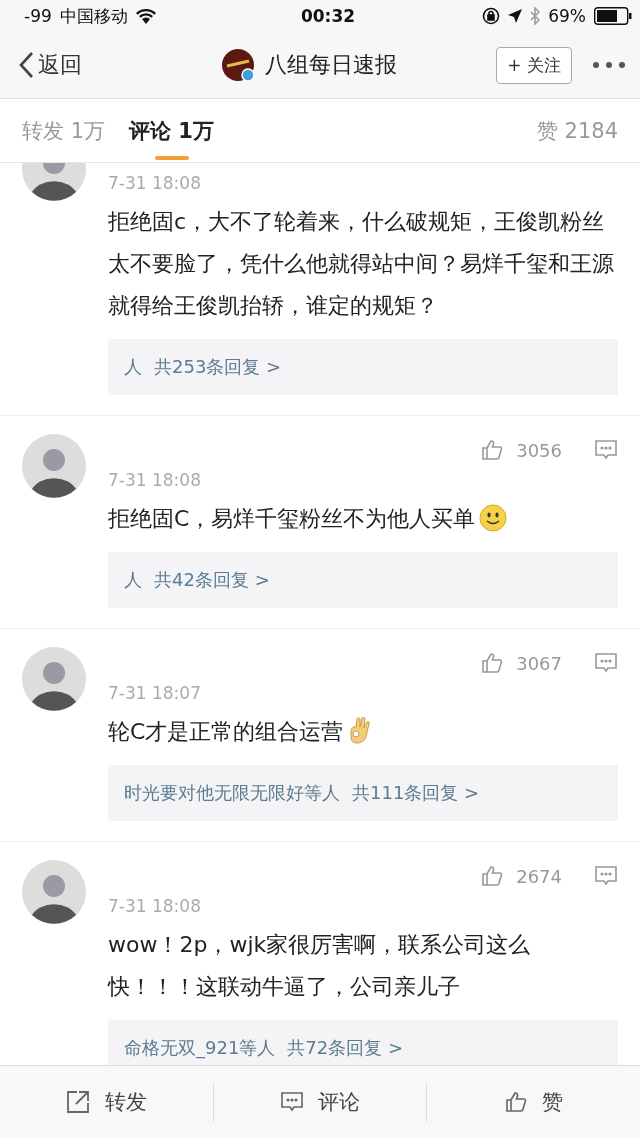 This screenshot has height=1138, width=640. I want to click on tab: 评论 1万, so click(171, 130).